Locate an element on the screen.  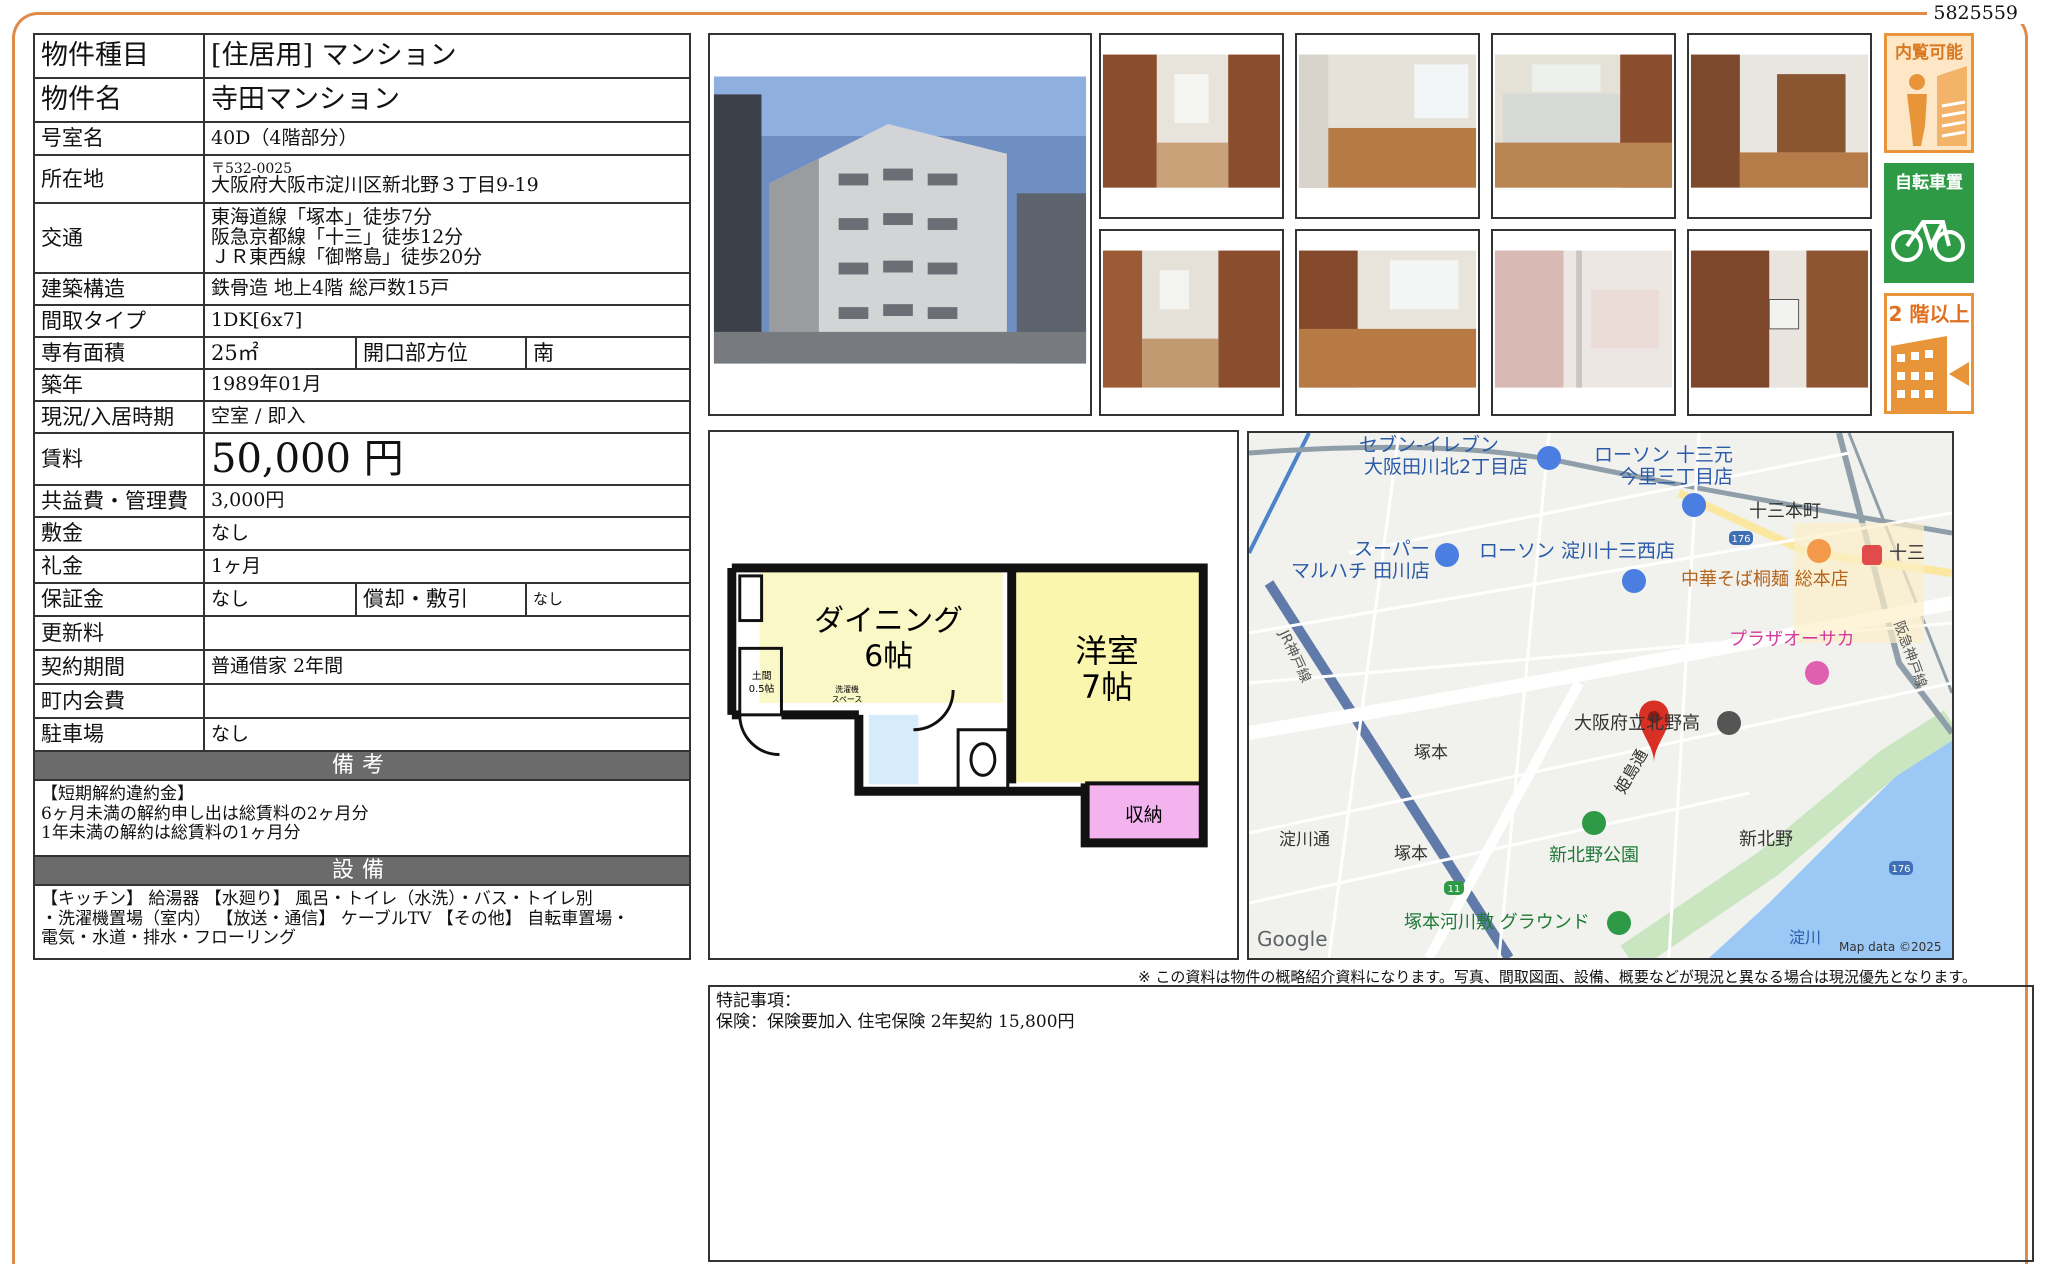
contract-label: 契約期間 is located at coordinates (119, 667).